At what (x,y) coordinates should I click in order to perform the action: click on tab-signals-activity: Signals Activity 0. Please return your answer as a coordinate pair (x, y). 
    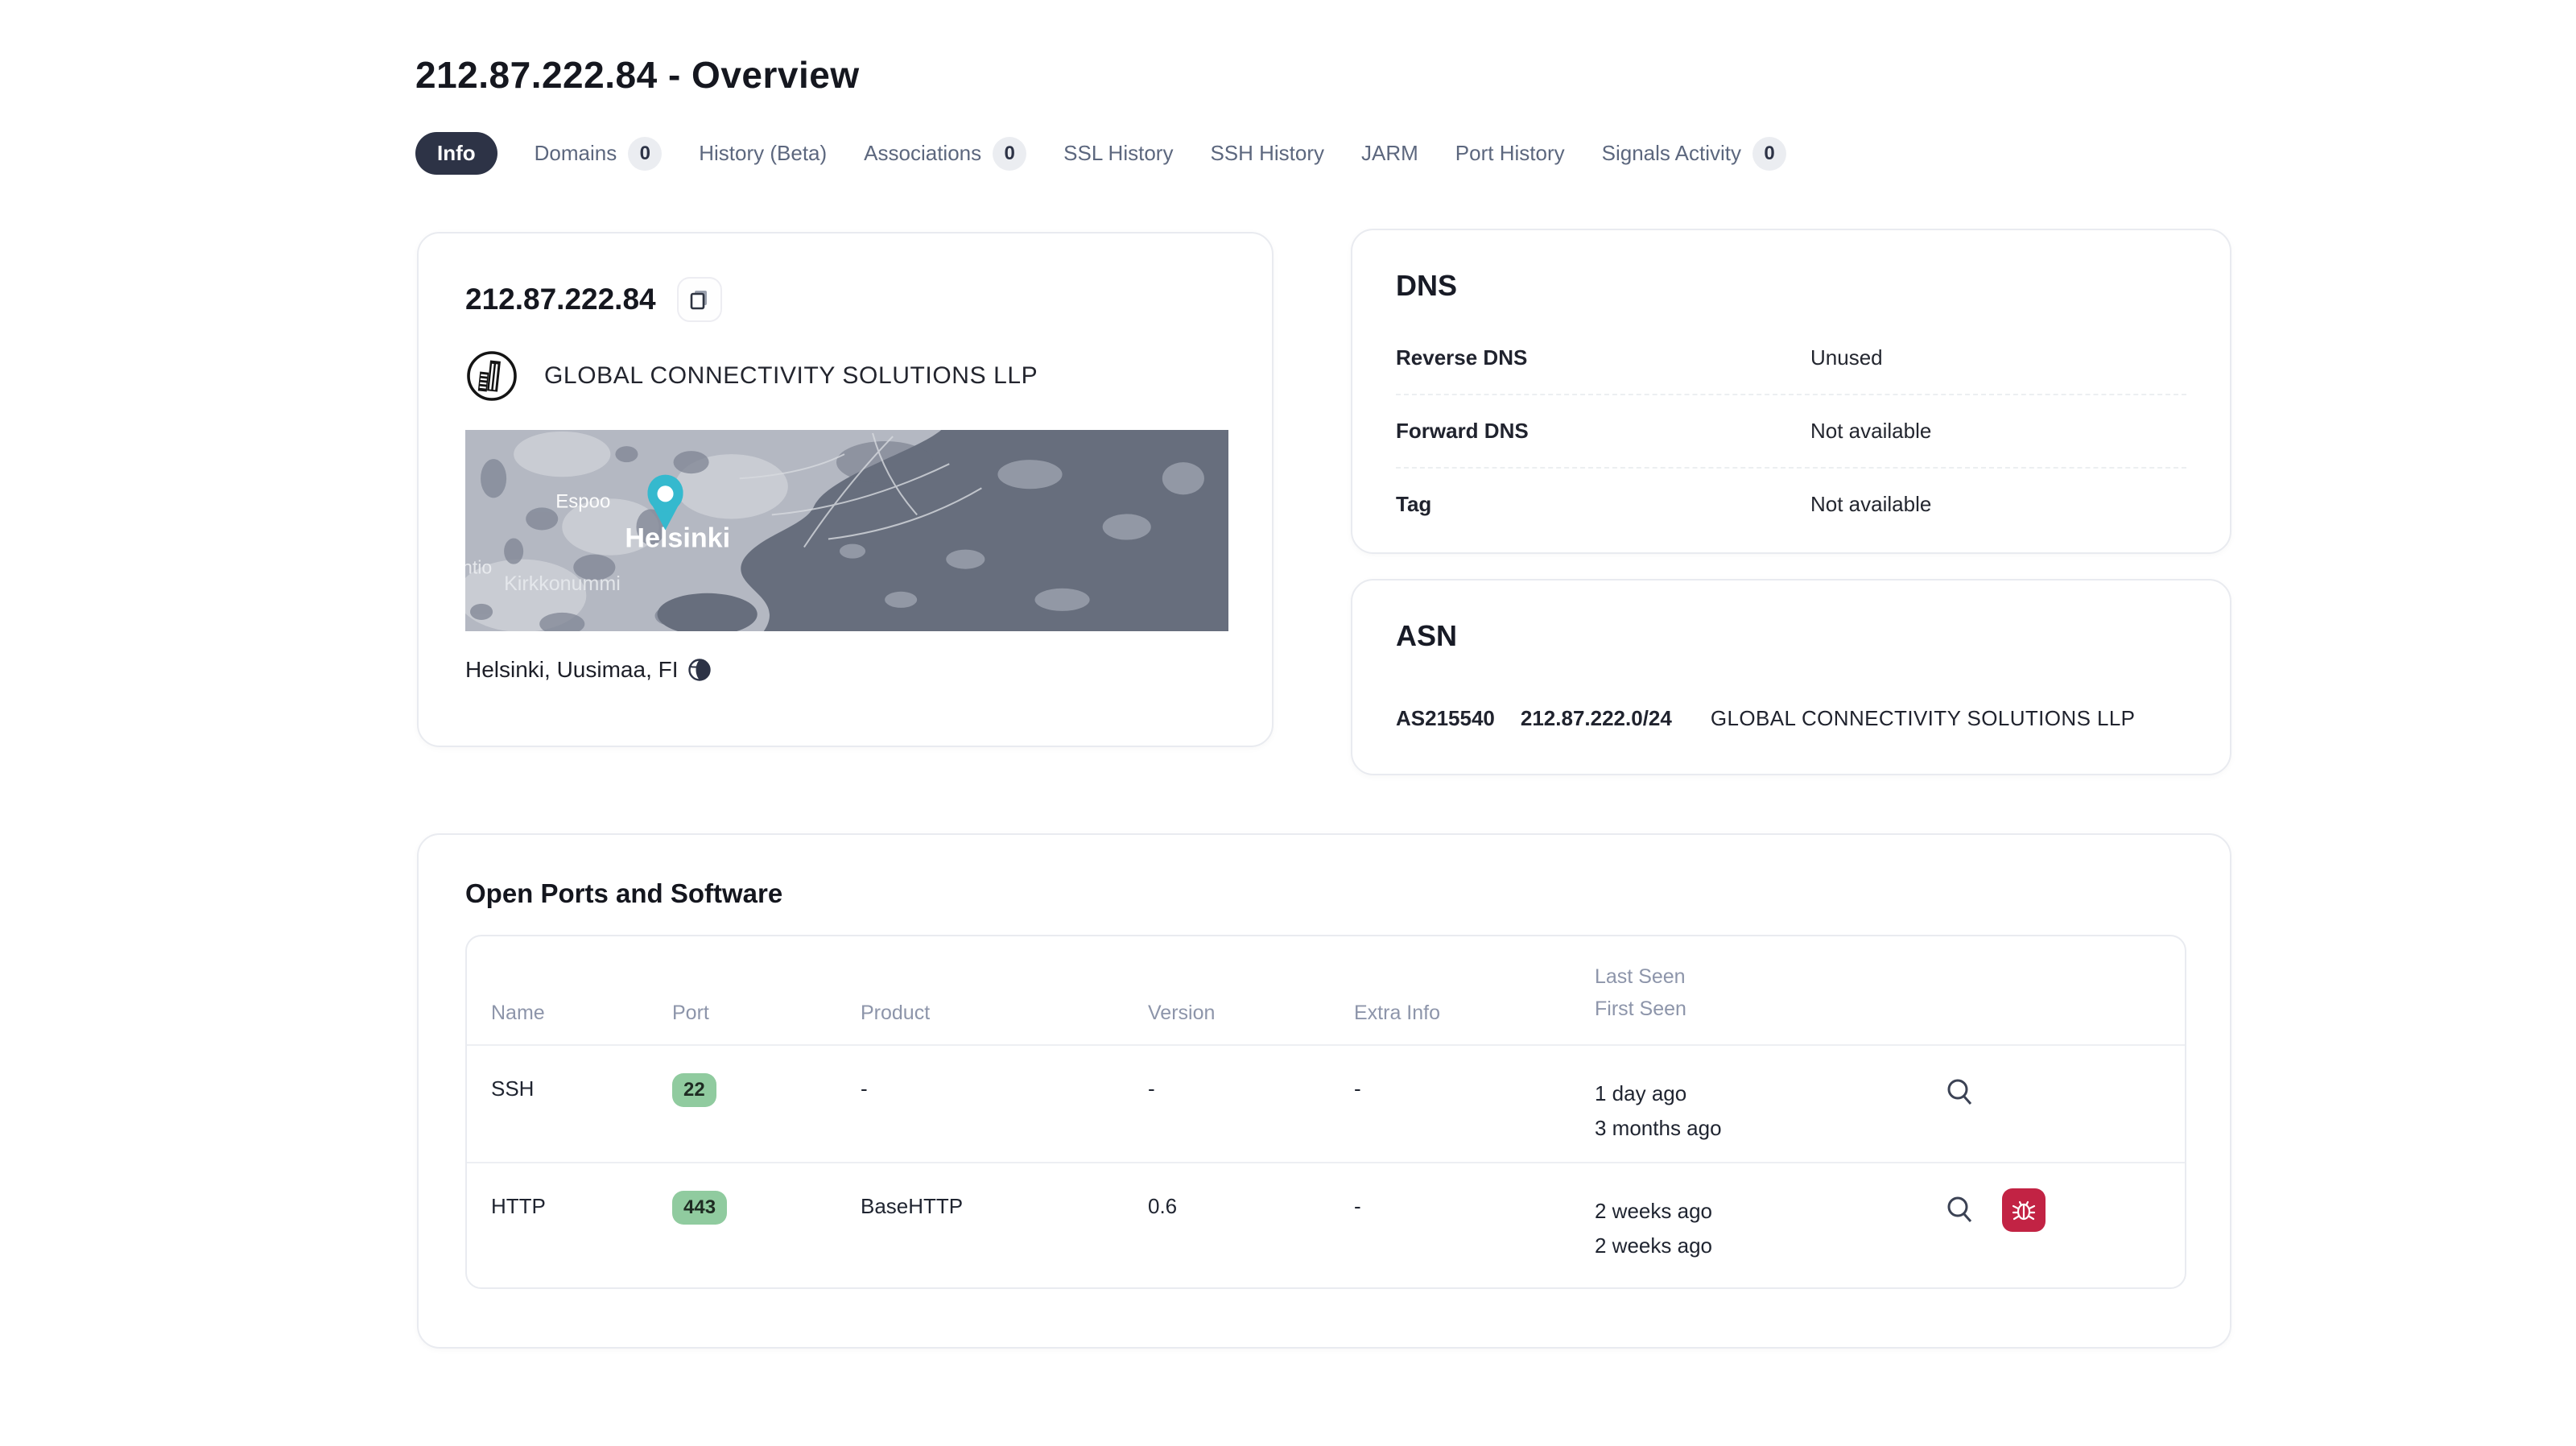
    Looking at the image, I should click on (1694, 153).